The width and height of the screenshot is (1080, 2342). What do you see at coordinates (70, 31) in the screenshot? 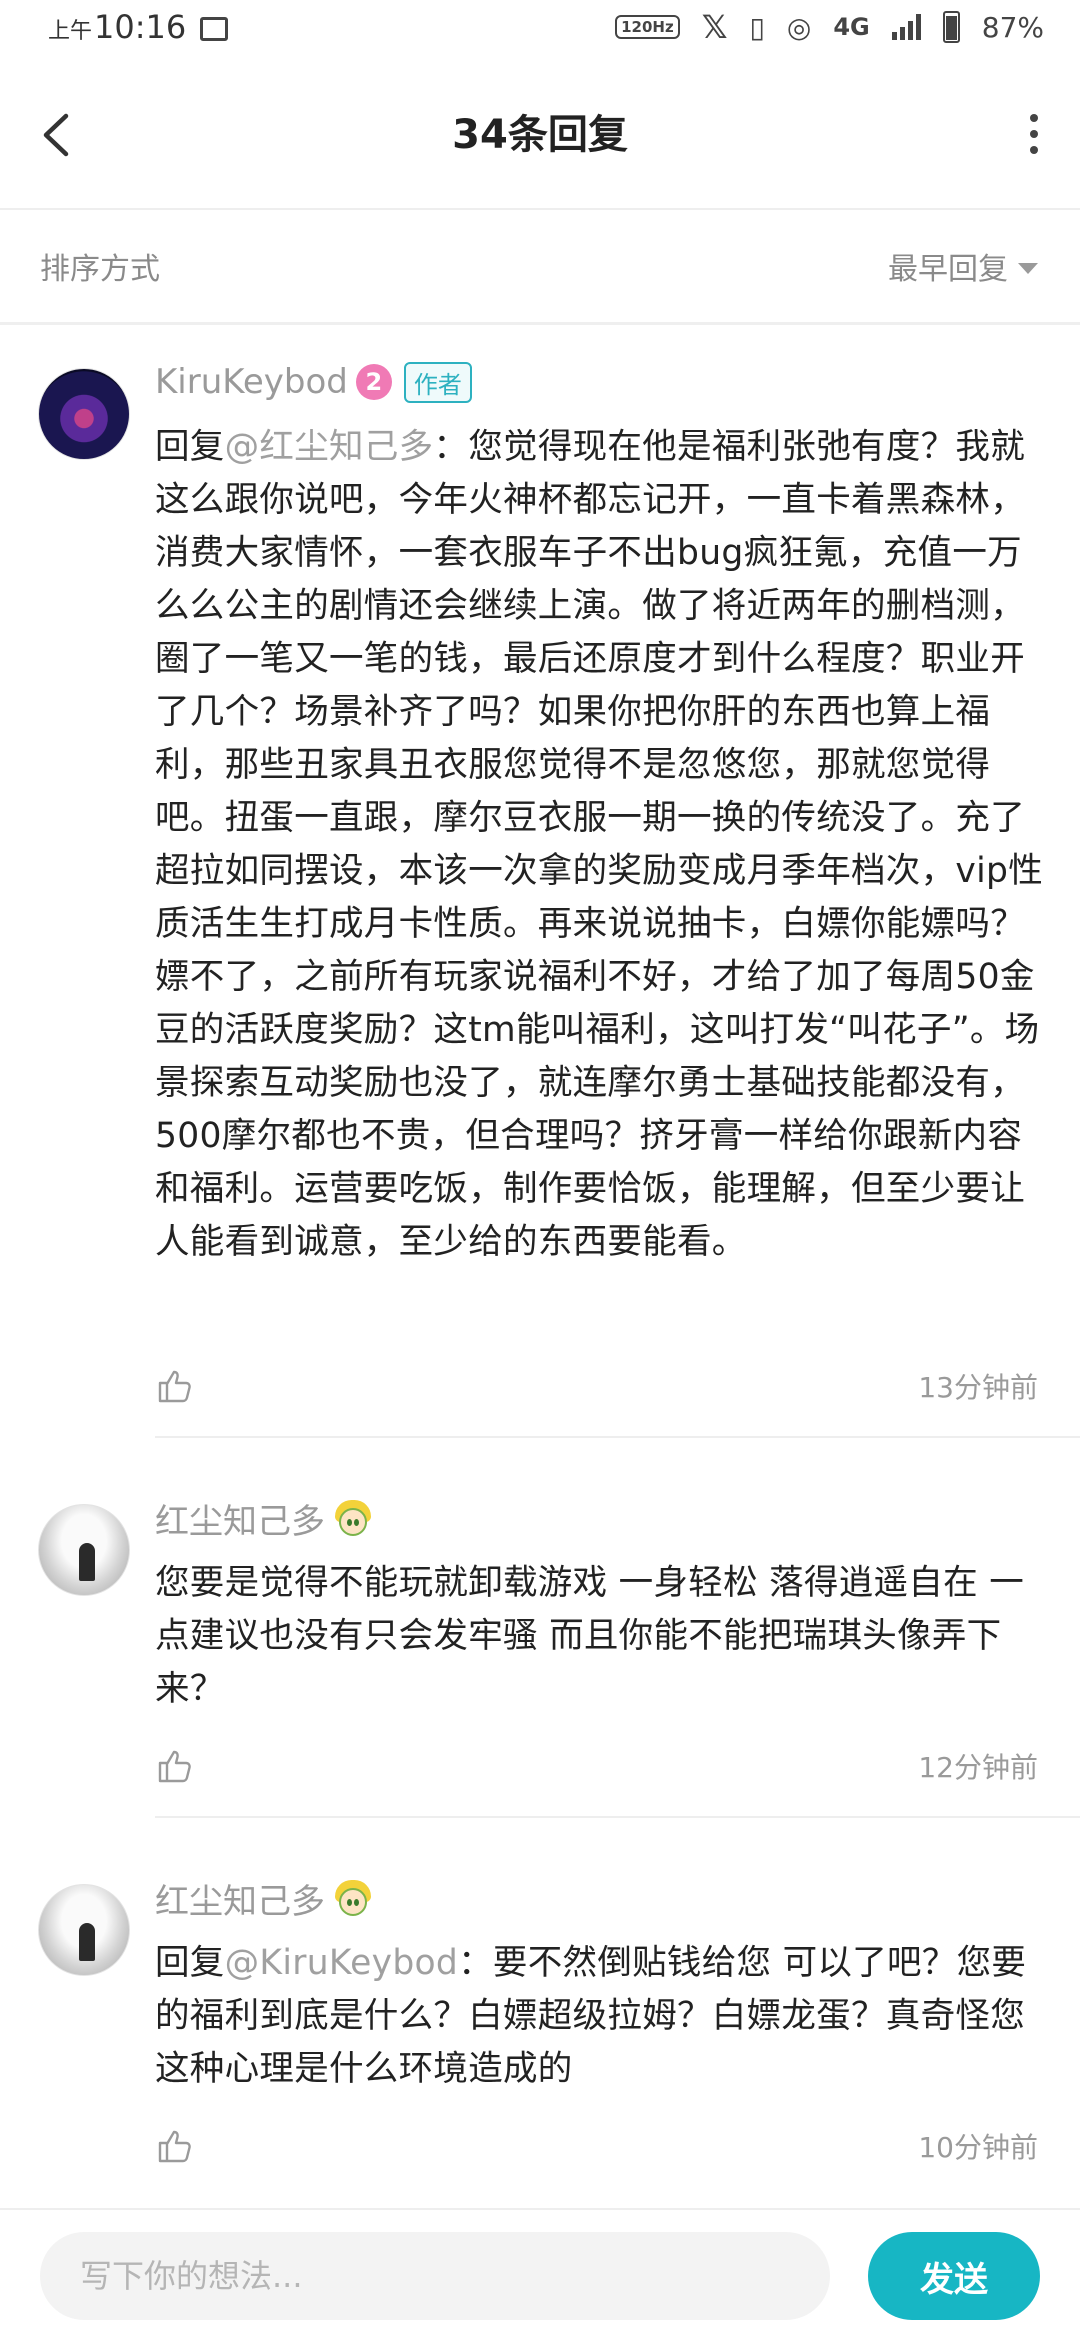
I see `status-ampm: 上午` at bounding box center [70, 31].